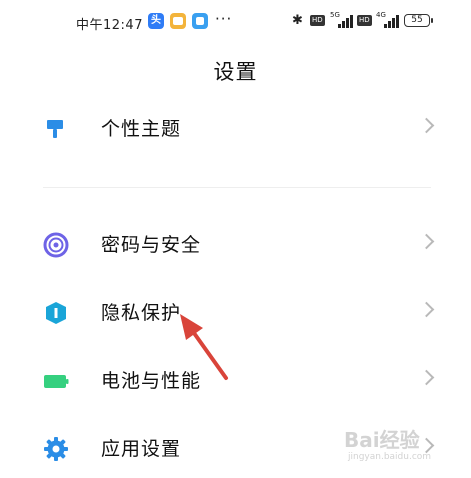 The image size is (471, 478). What do you see at coordinates (364, 20) in the screenshot?
I see `hd-badge-2: HD` at bounding box center [364, 20].